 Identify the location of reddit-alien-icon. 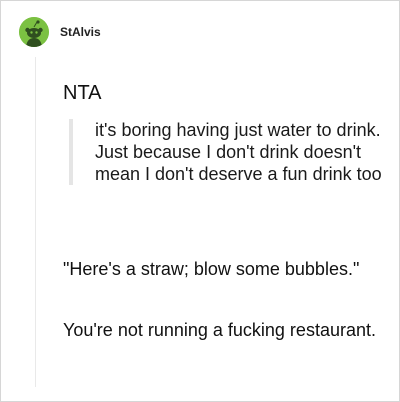
(34, 32).